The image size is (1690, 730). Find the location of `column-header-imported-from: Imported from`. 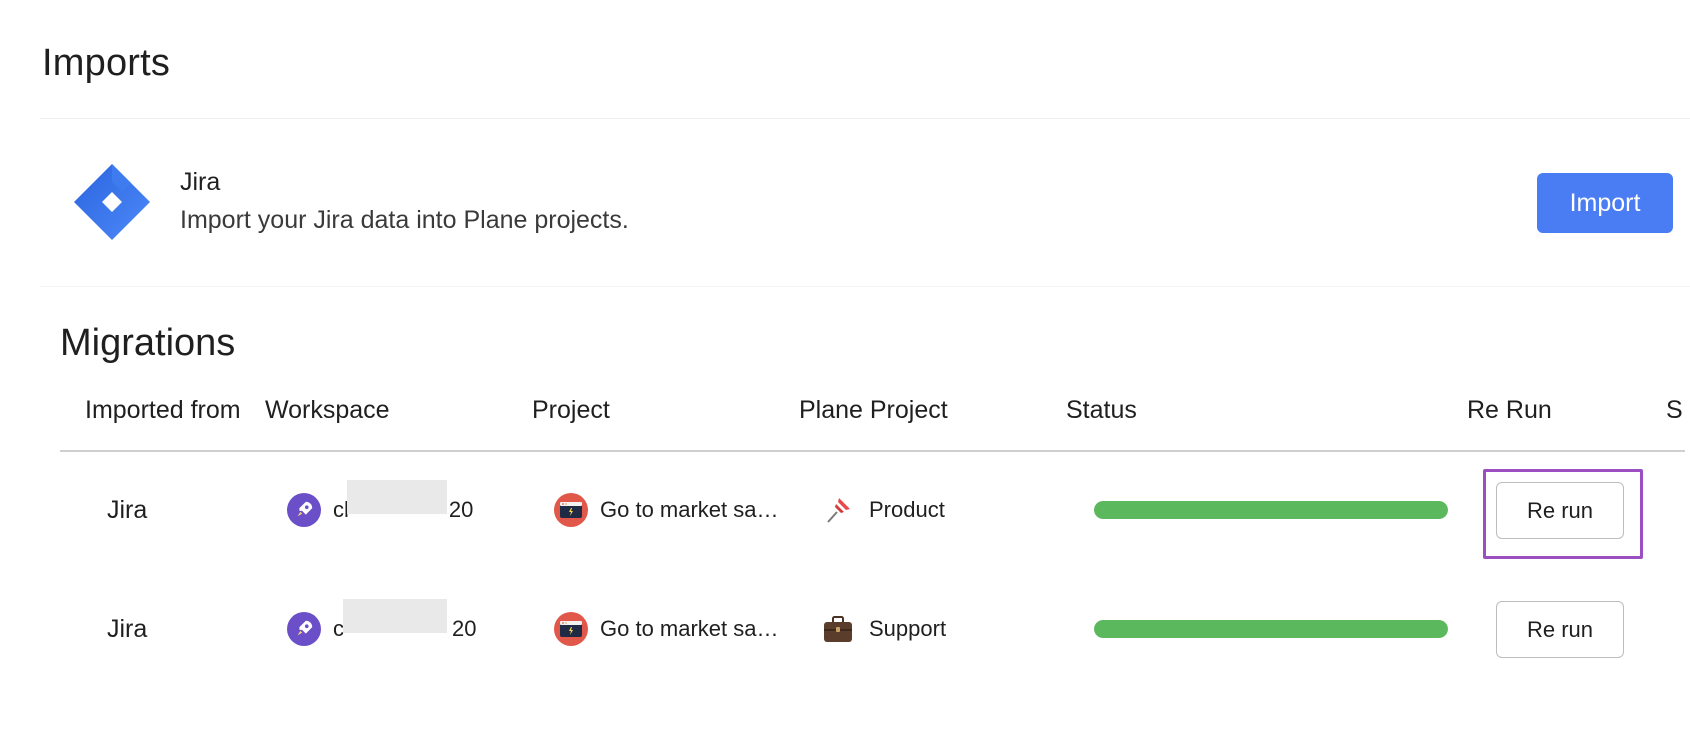

column-header-imported-from: Imported from is located at coordinates (163, 410).